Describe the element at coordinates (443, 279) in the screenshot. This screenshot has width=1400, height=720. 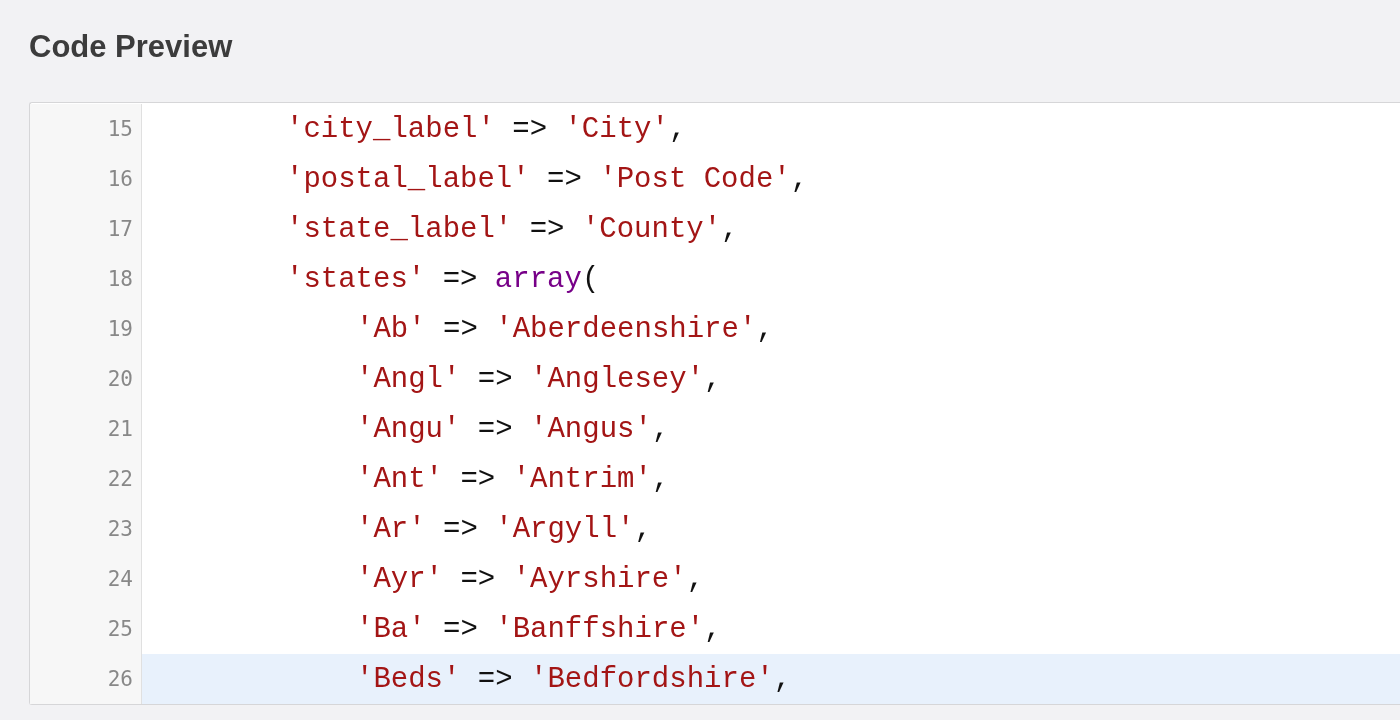
I see `code-text: 'states' => array(` at that location.